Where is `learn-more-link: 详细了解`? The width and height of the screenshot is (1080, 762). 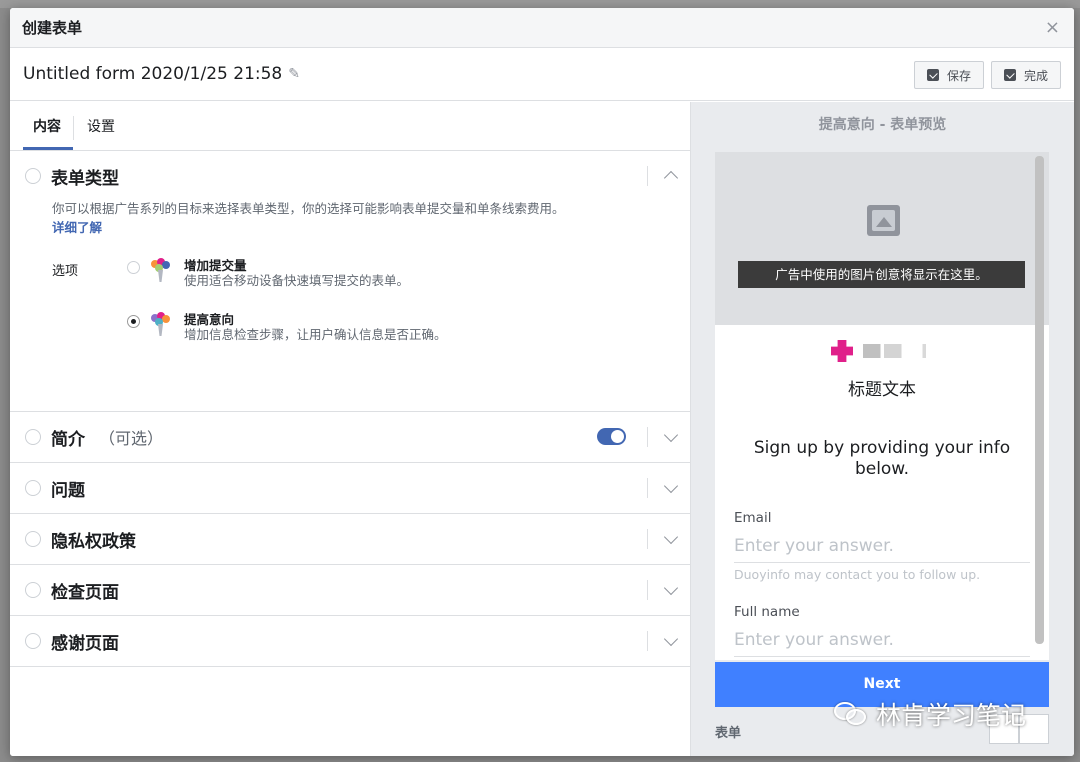
learn-more-link: 详细了解 is located at coordinates (77, 226).